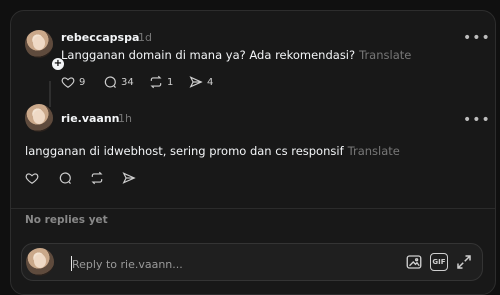 The image size is (500, 295). Describe the element at coordinates (100, 37) in the screenshot. I see `username-rebeccapspa: rebeccapspa` at that location.